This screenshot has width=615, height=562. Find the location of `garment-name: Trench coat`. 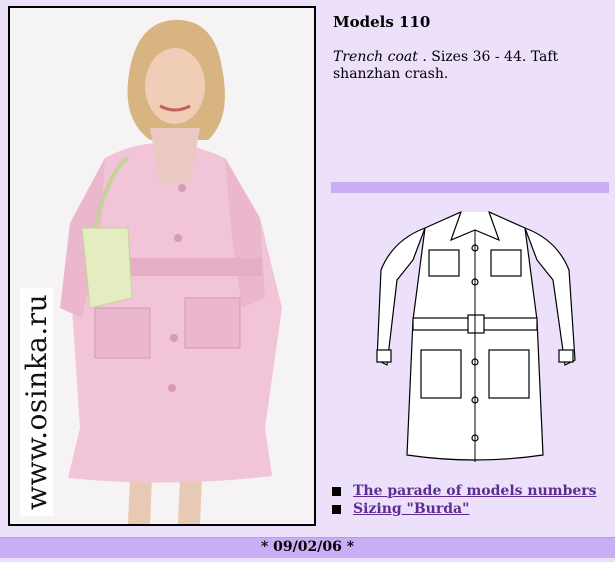

garment-name: Trench coat is located at coordinates (375, 57).